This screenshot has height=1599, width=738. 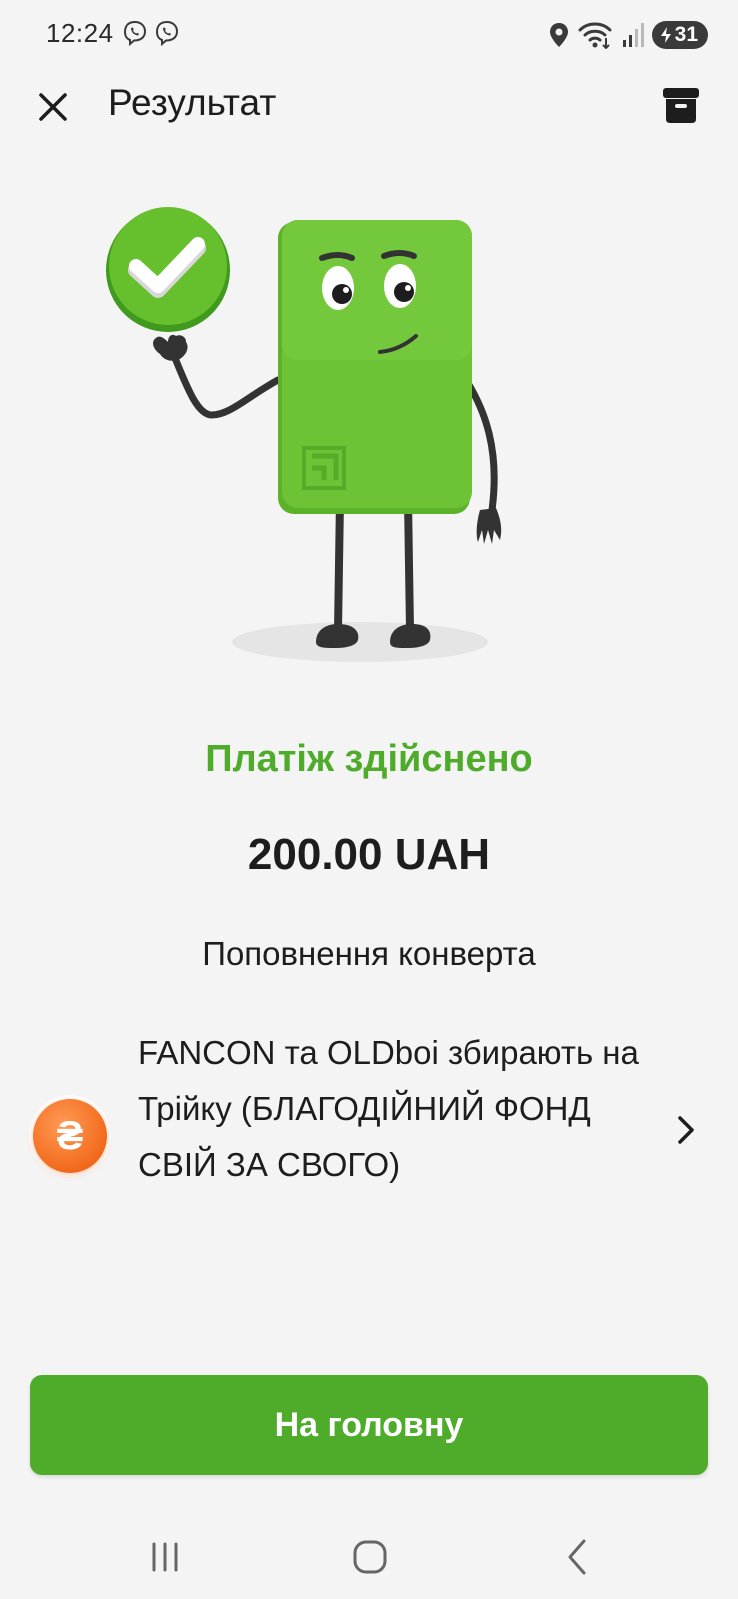 What do you see at coordinates (369, 759) in the screenshot?
I see `payment-status: Платіж здійснено` at bounding box center [369, 759].